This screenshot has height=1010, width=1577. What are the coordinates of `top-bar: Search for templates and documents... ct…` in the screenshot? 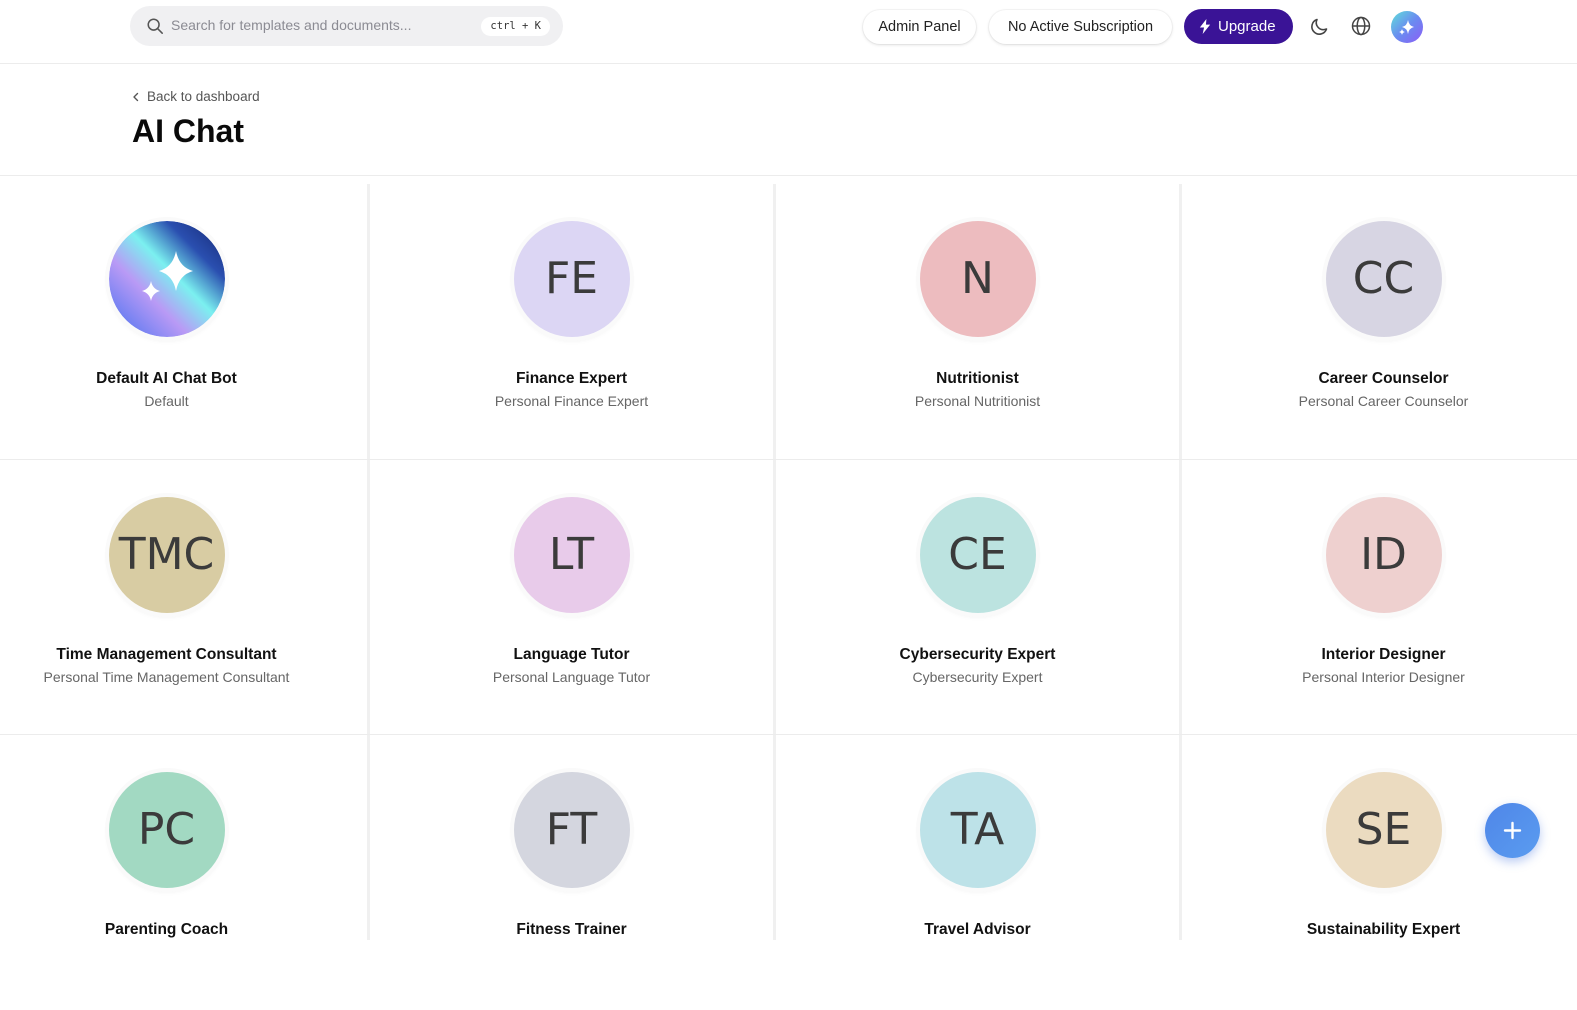 It's located at (788, 32).